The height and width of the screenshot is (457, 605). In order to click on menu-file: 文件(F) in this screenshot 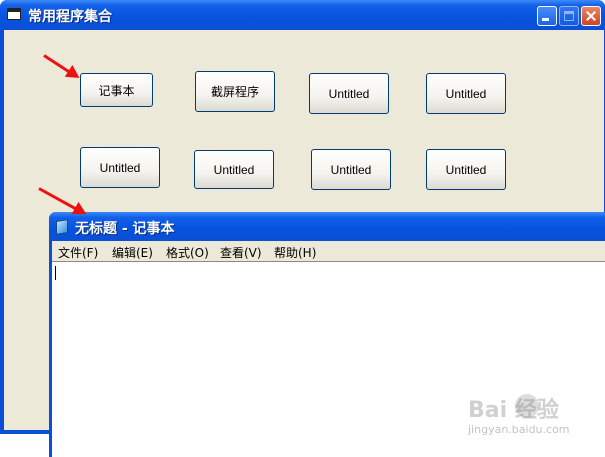, I will do `click(78, 252)`.